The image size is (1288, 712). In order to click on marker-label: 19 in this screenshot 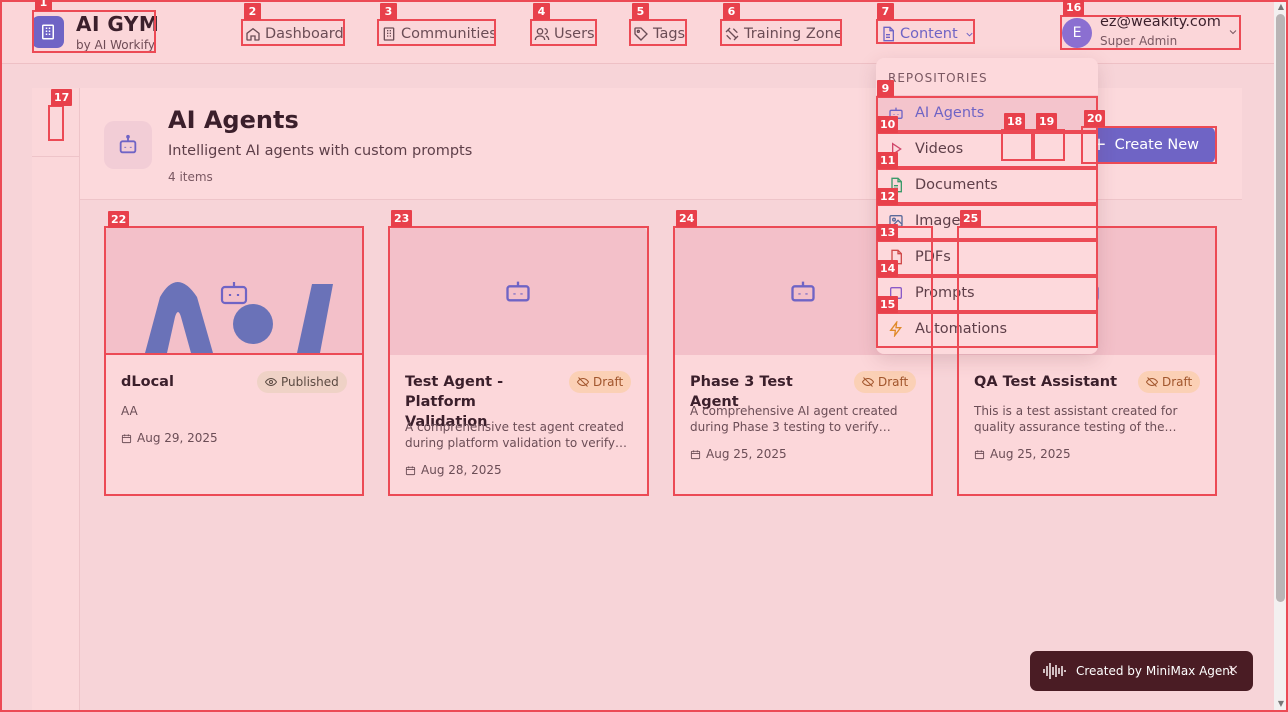, I will do `click(1047, 121)`.